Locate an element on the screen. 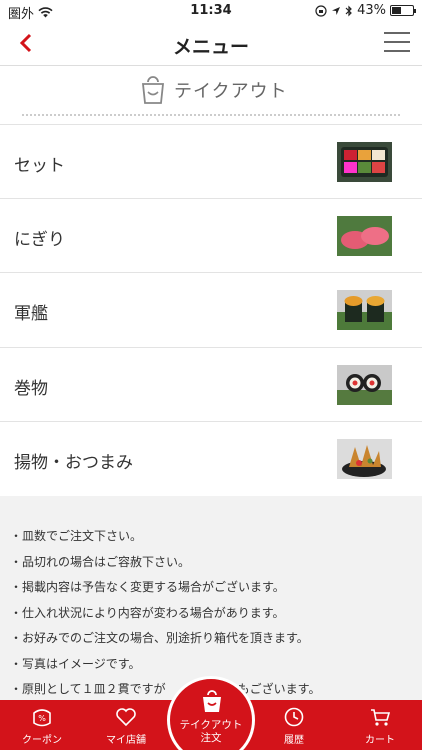 The width and height of the screenshot is (422, 750). tab-coupon: % クーポン is located at coordinates (42, 725).